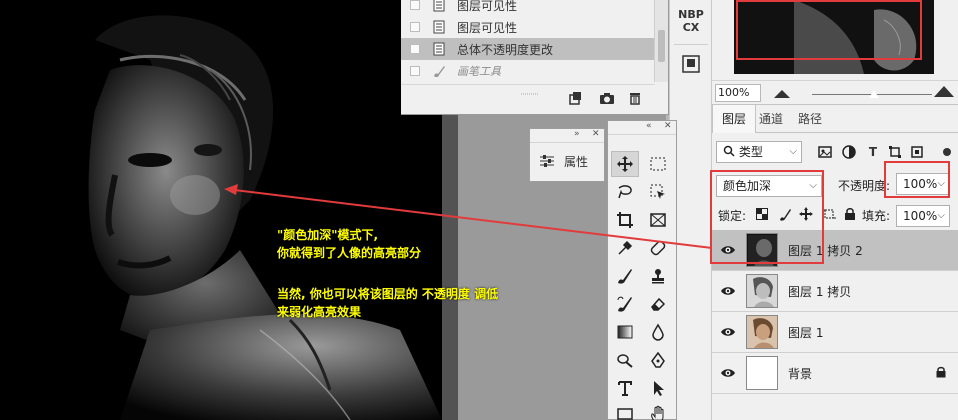  What do you see at coordinates (658, 332) in the screenshot?
I see `blur-tool-icon` at bounding box center [658, 332].